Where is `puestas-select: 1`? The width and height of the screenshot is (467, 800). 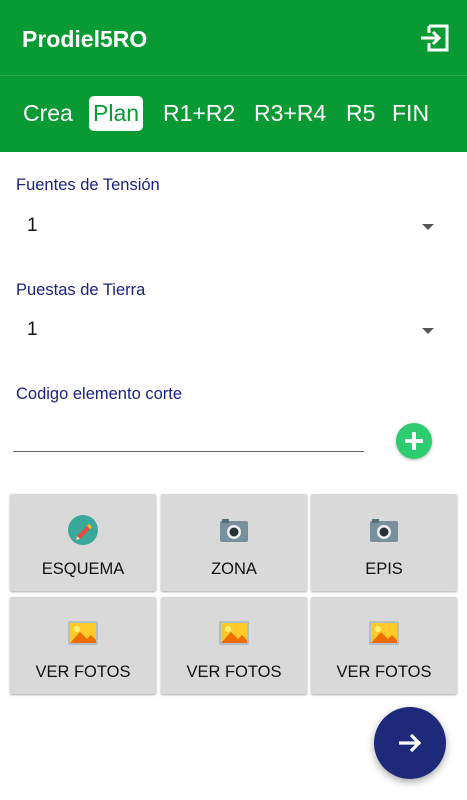
puestas-select: 1 is located at coordinates (227, 331).